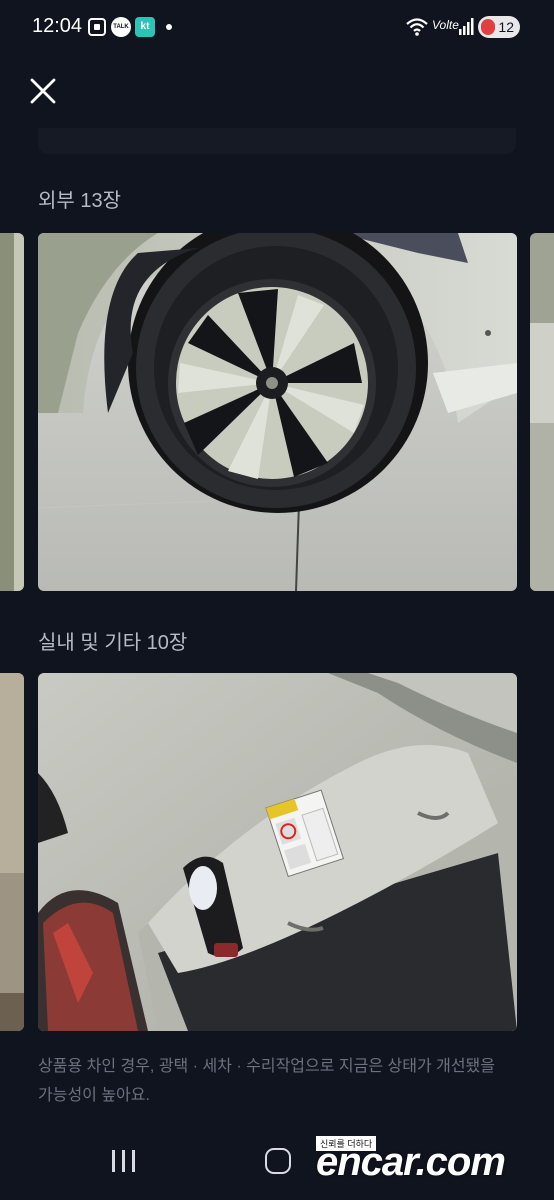 This screenshot has width=554, height=1200. Describe the element at coordinates (12, 412) in the screenshot. I see `photo-carousel-exterior-prev` at that location.